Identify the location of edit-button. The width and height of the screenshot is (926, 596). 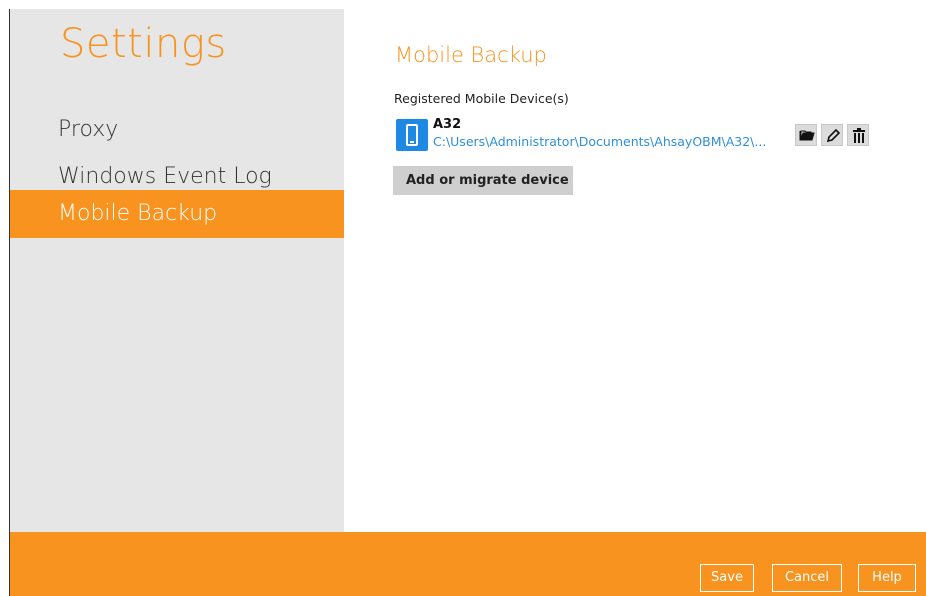
(832, 135).